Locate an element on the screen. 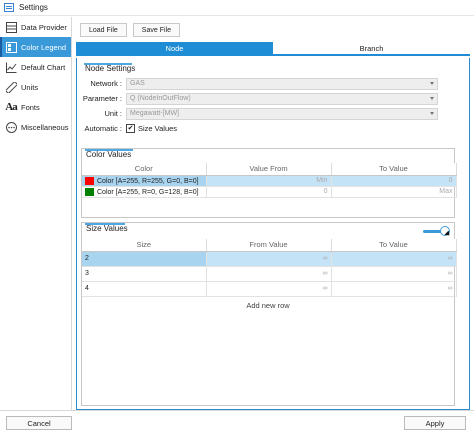 The image size is (474, 438). sidebar-item-fonts: Aa Fonts is located at coordinates (35, 107).